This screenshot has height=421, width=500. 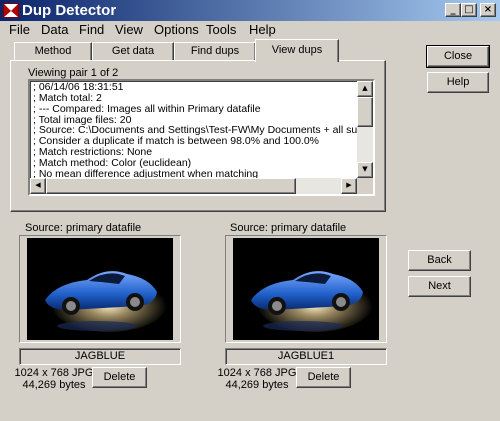 What do you see at coordinates (69, 10) in the screenshot?
I see `window-title: Dup Detector` at bounding box center [69, 10].